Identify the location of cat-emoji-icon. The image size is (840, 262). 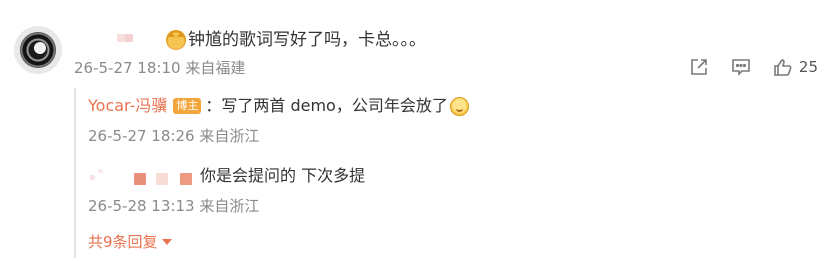
(176, 40).